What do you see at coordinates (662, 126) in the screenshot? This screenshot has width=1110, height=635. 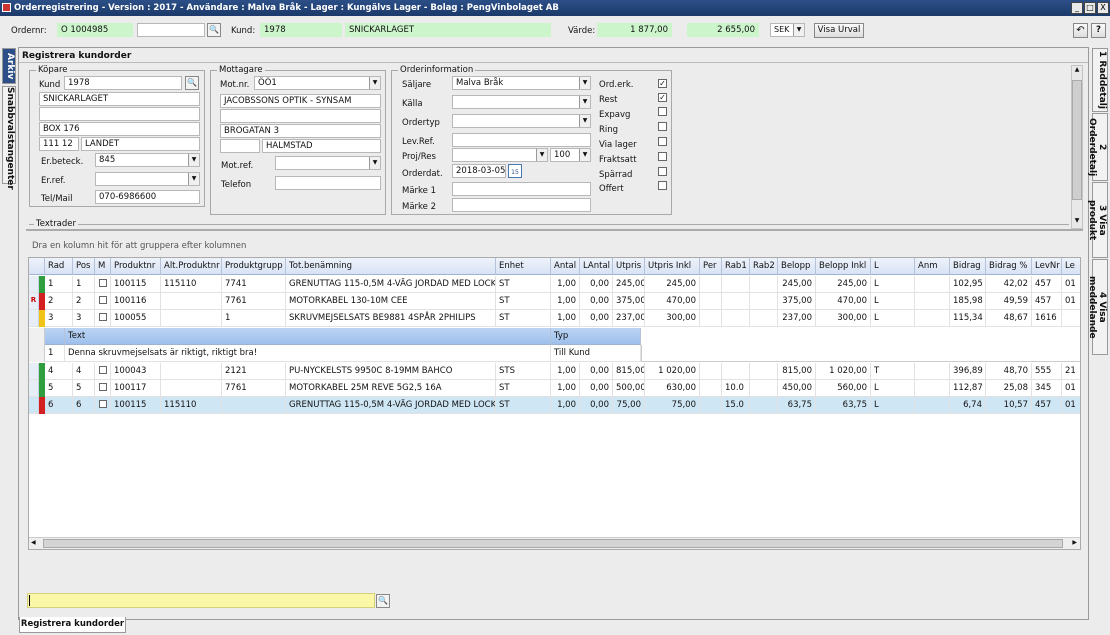 I see `flag-ring-checkbox` at bounding box center [662, 126].